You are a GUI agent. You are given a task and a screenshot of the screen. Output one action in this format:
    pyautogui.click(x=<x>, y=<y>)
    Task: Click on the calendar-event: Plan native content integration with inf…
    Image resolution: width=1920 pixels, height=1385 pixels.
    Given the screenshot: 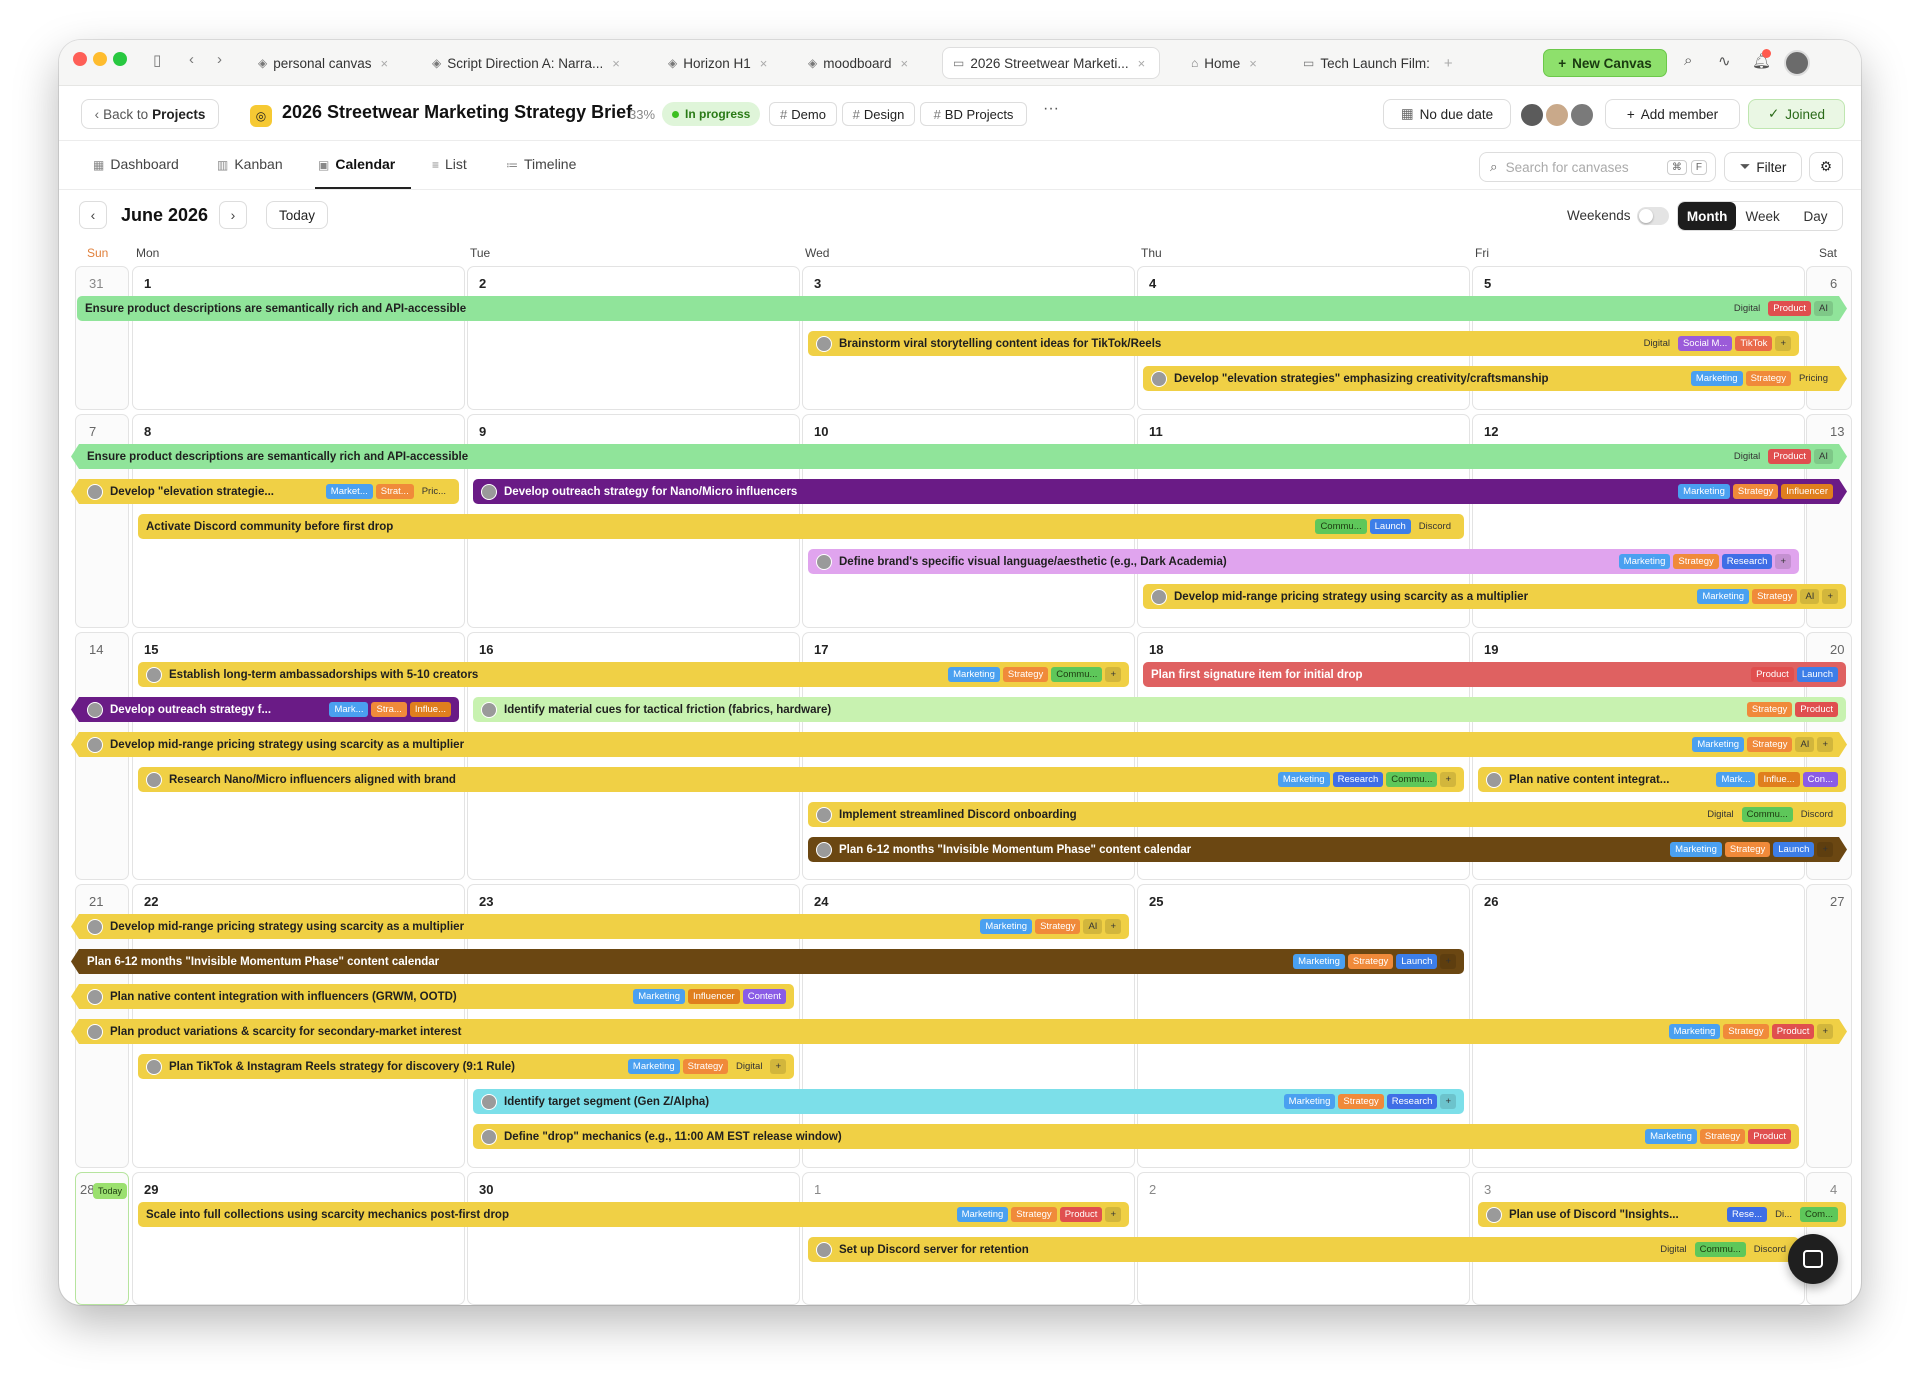 What is the action you would take?
    pyautogui.click(x=432, y=996)
    